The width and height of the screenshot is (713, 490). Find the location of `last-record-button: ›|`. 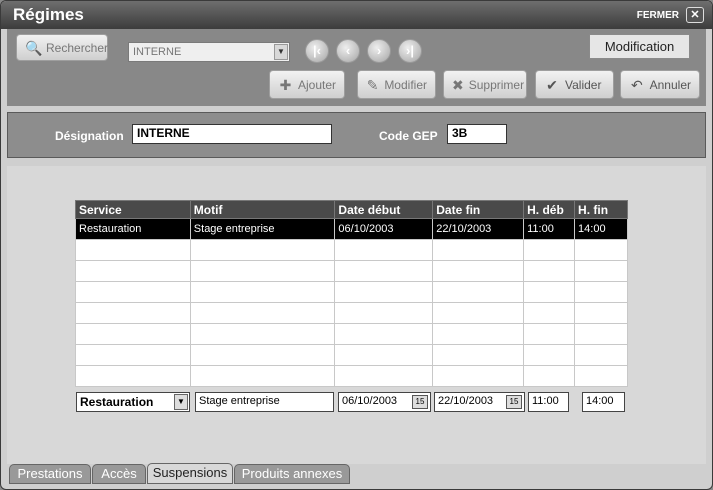

last-record-button: ›| is located at coordinates (410, 51).